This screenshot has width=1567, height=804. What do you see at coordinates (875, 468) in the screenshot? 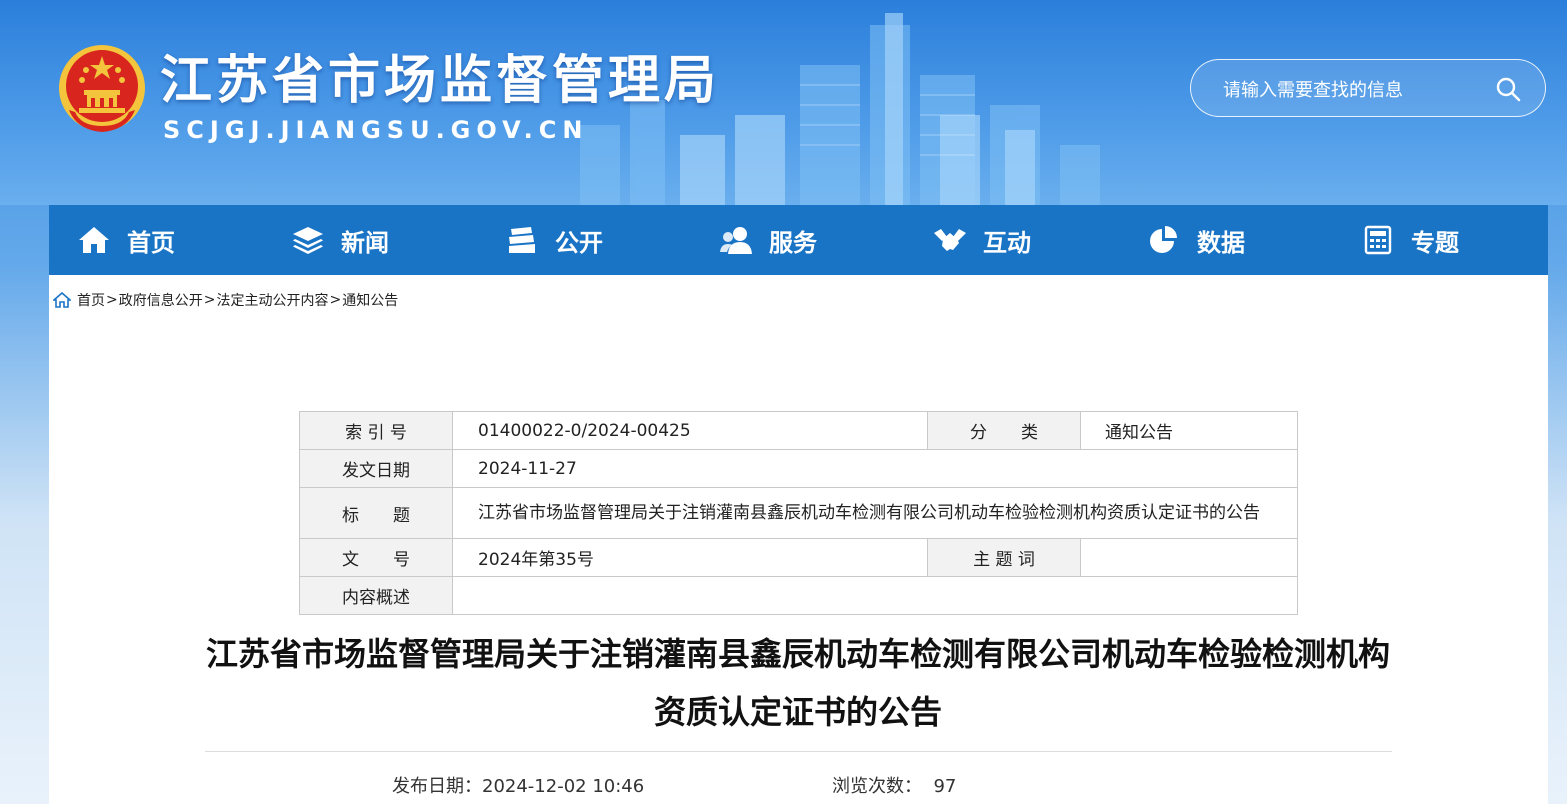
I see `date-value: 2024-11-27` at bounding box center [875, 468].